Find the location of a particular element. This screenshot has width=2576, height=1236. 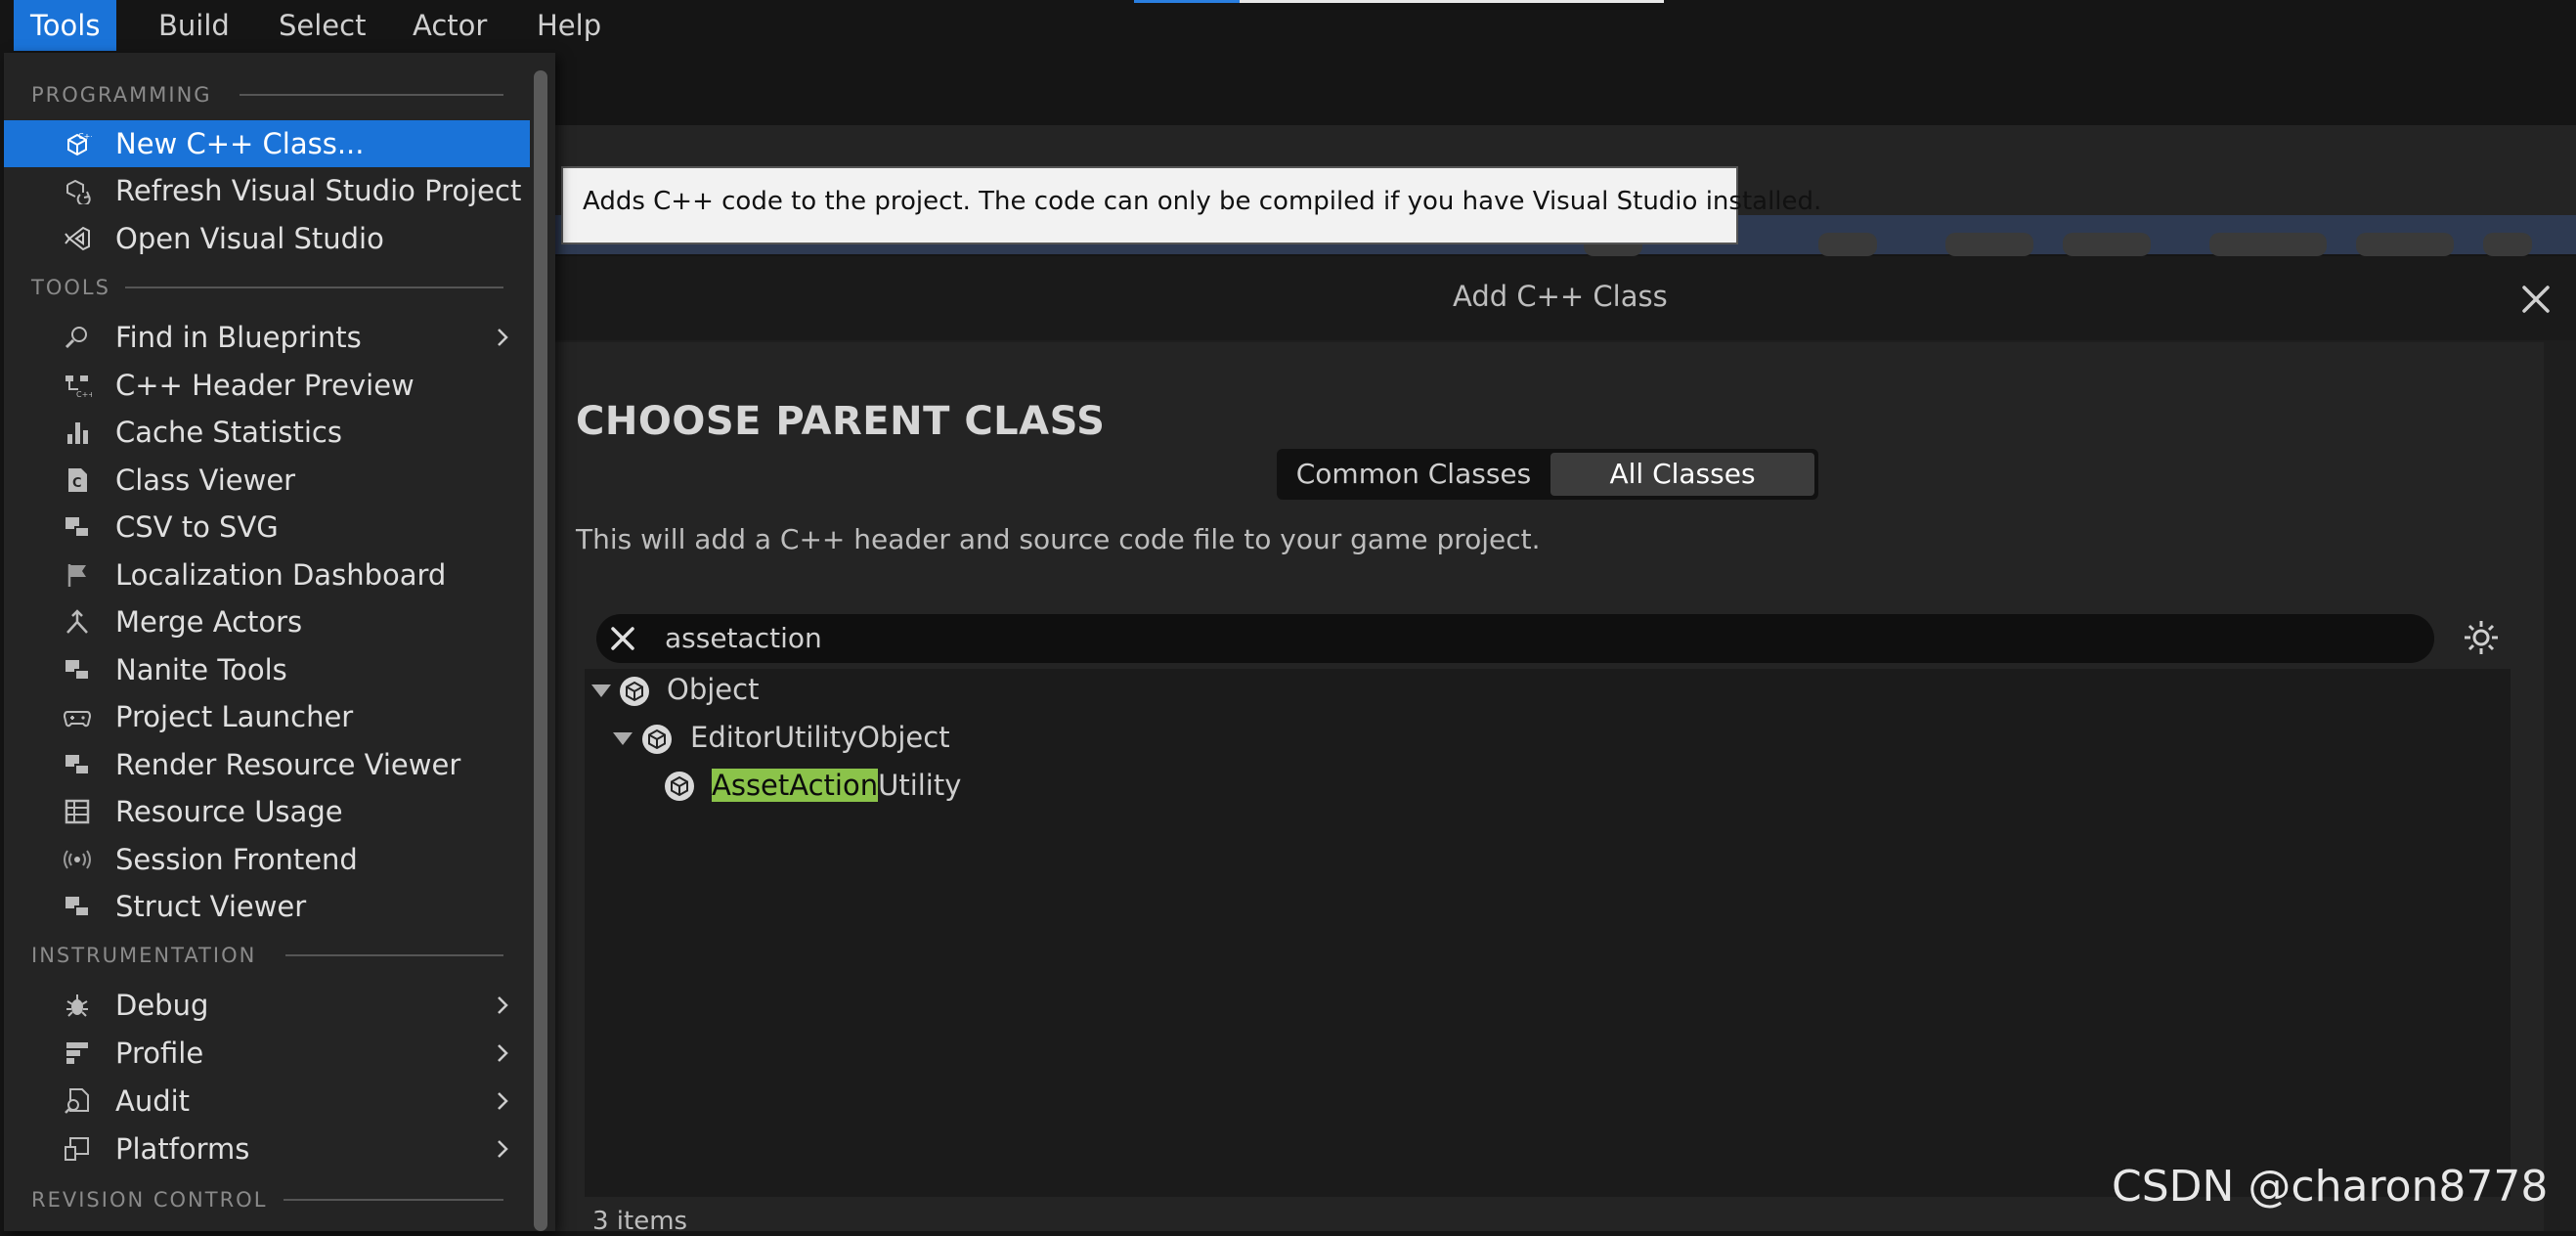

menu-item-platforms: Platforms is located at coordinates (267, 1149).